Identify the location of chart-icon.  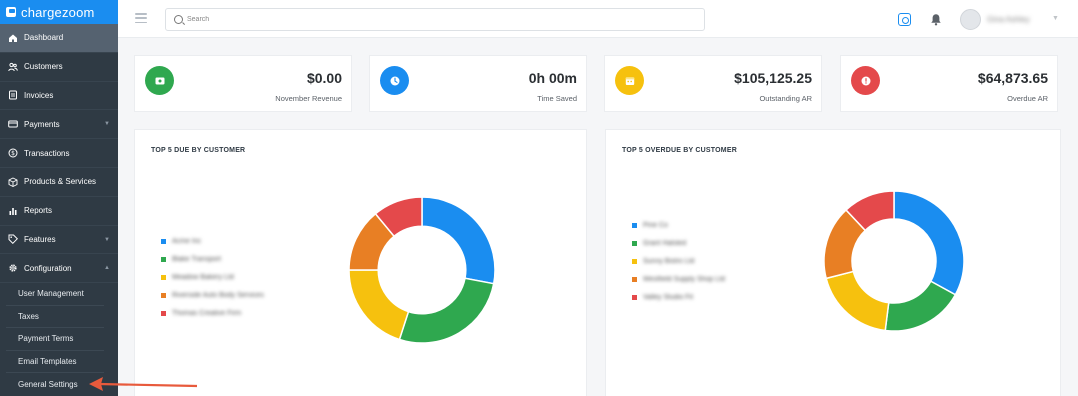
(13, 211).